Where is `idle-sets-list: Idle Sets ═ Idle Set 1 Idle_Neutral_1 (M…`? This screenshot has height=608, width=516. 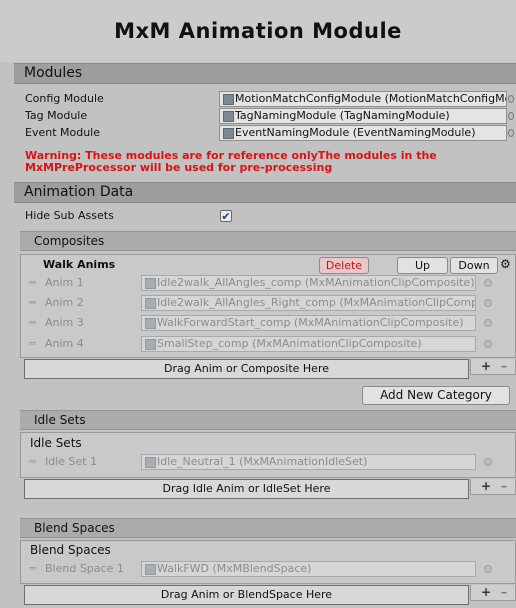 idle-sets-list: Idle Sets ═ Idle Set 1 Idle_Neutral_1 (M… is located at coordinates (268, 455).